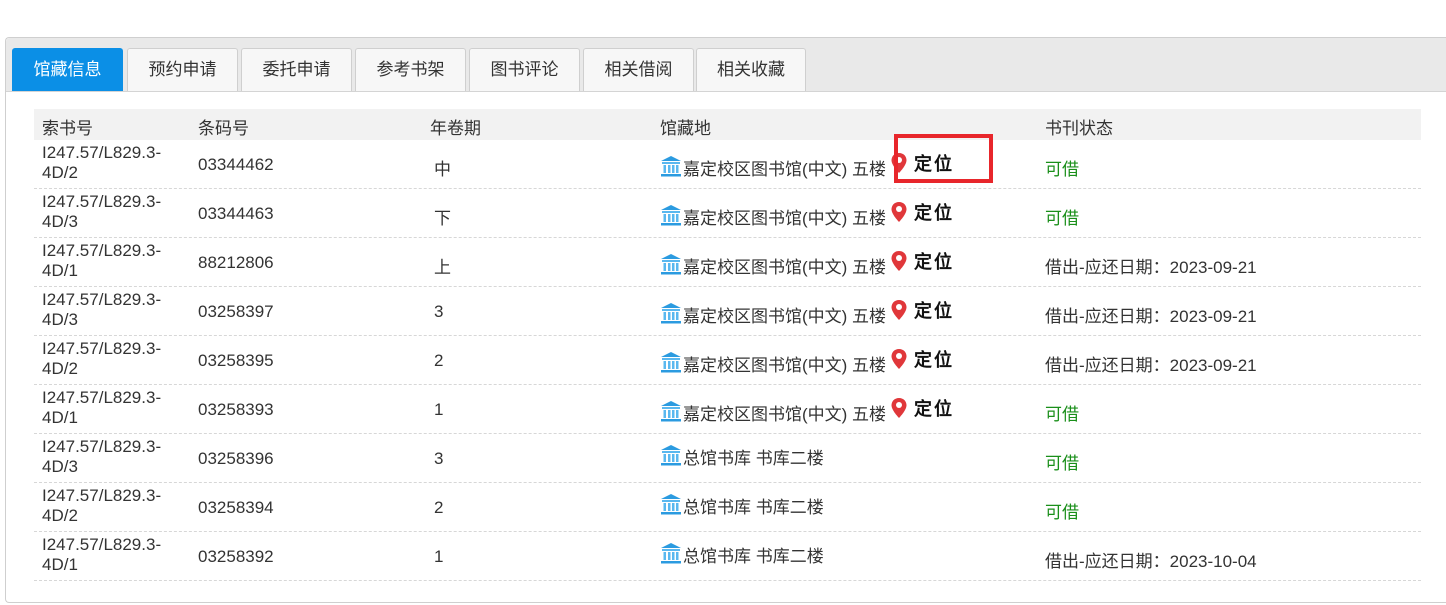 The width and height of the screenshot is (1446, 605). What do you see at coordinates (751, 69) in the screenshot?
I see `tab-related-favorites: 相关收藏` at bounding box center [751, 69].